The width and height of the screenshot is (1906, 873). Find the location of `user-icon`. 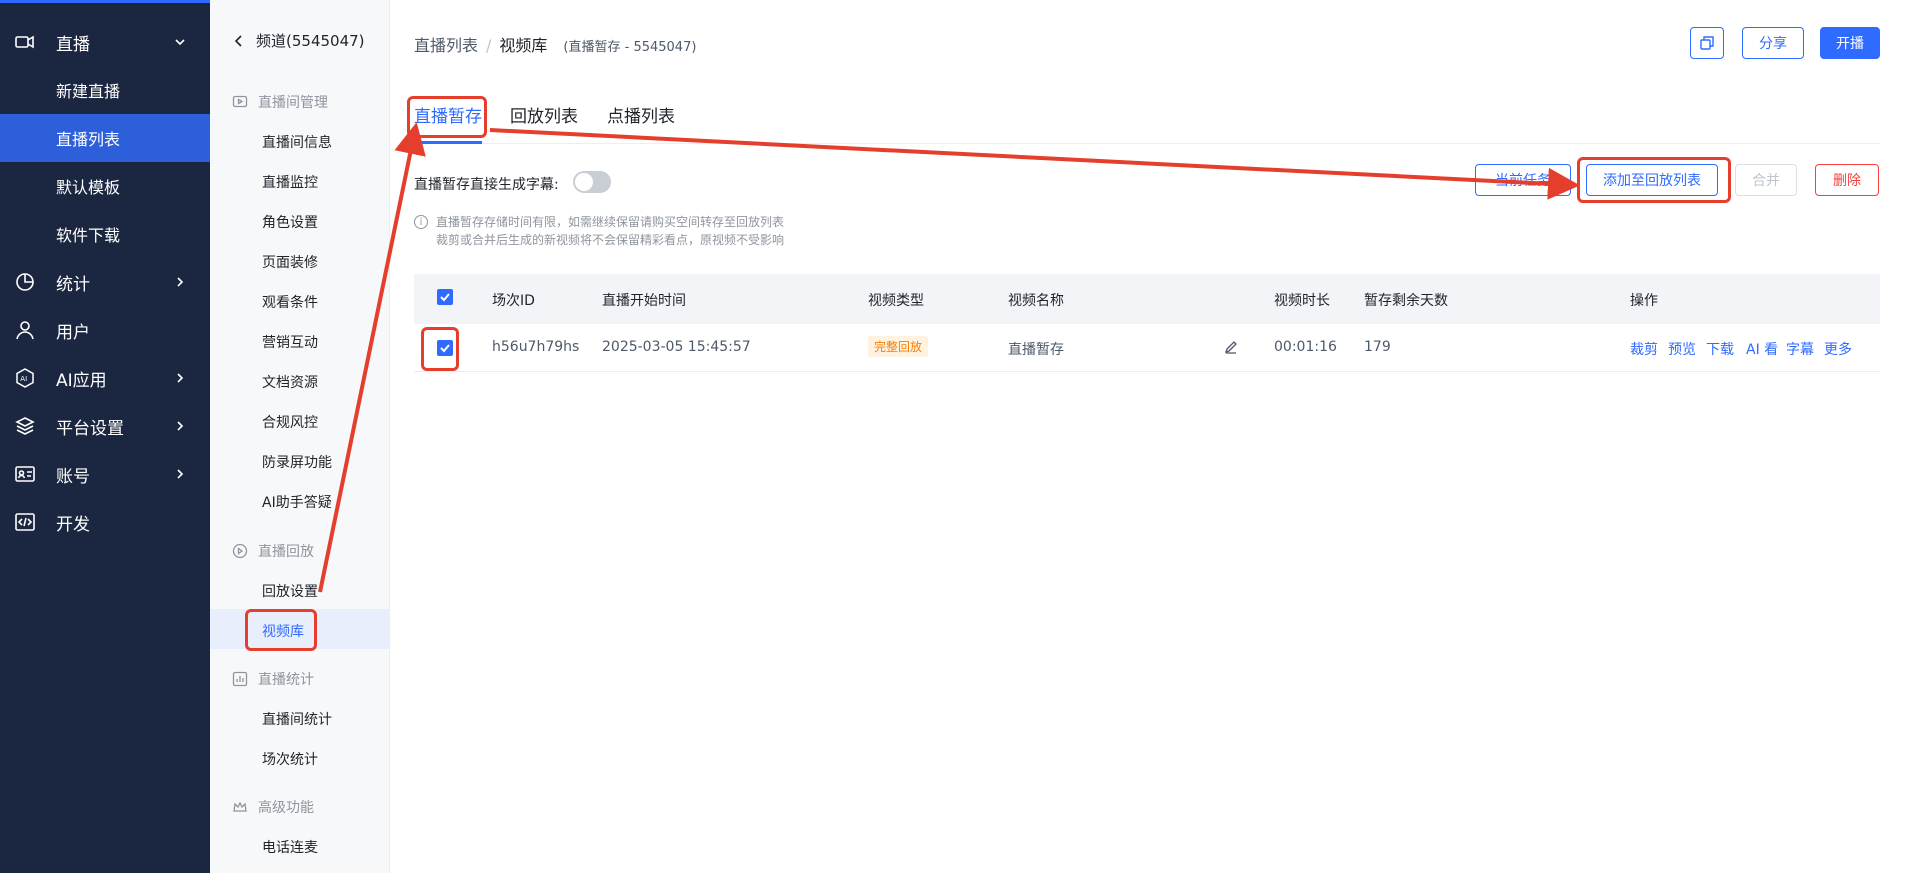

user-icon is located at coordinates (25, 330).